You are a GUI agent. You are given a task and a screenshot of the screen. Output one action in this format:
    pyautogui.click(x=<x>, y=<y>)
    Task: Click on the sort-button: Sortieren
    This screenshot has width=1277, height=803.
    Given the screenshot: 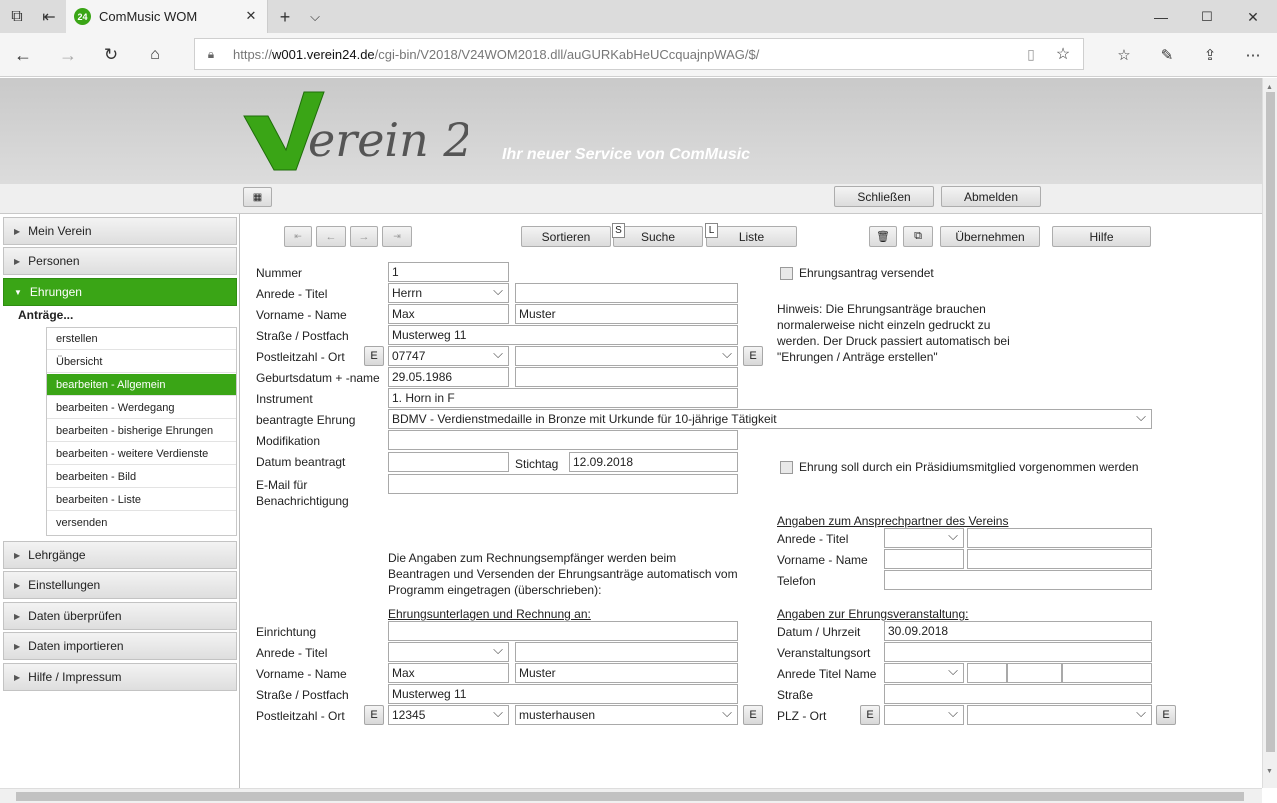 What is the action you would take?
    pyautogui.click(x=566, y=236)
    